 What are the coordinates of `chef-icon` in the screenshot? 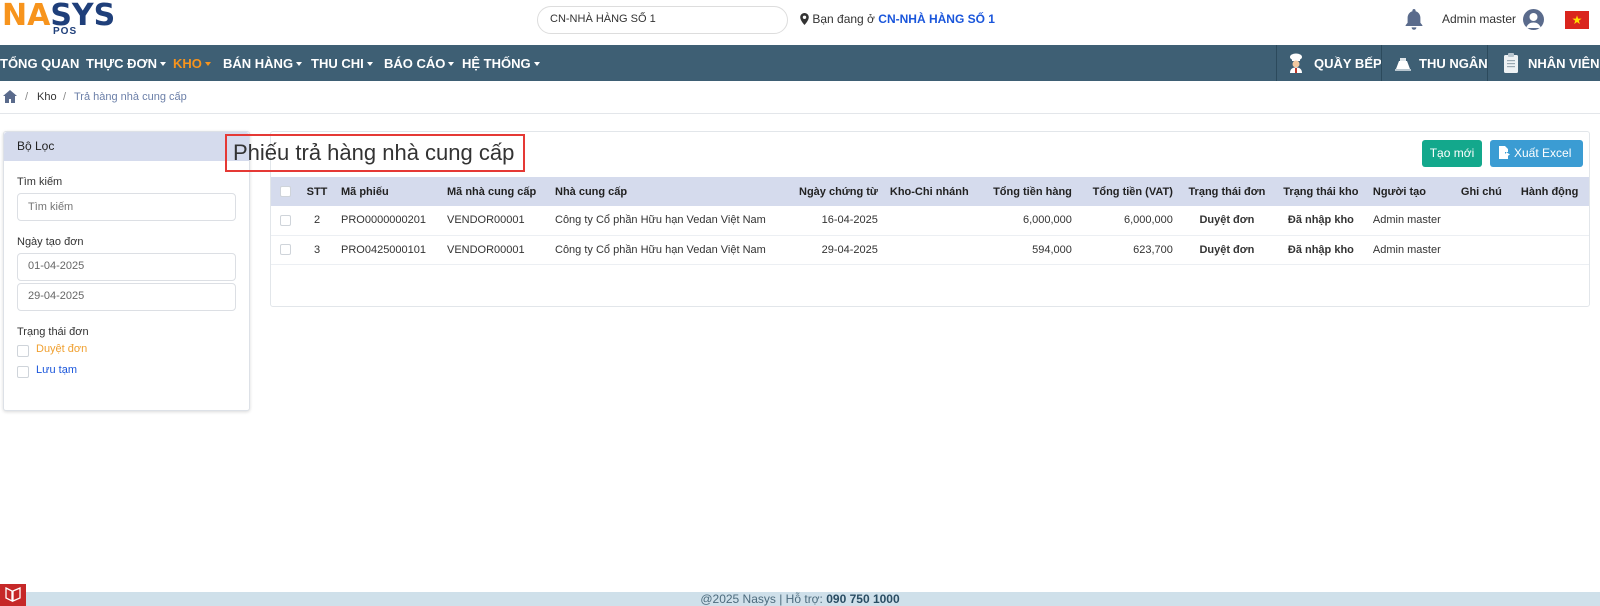 It's located at (1296, 63).